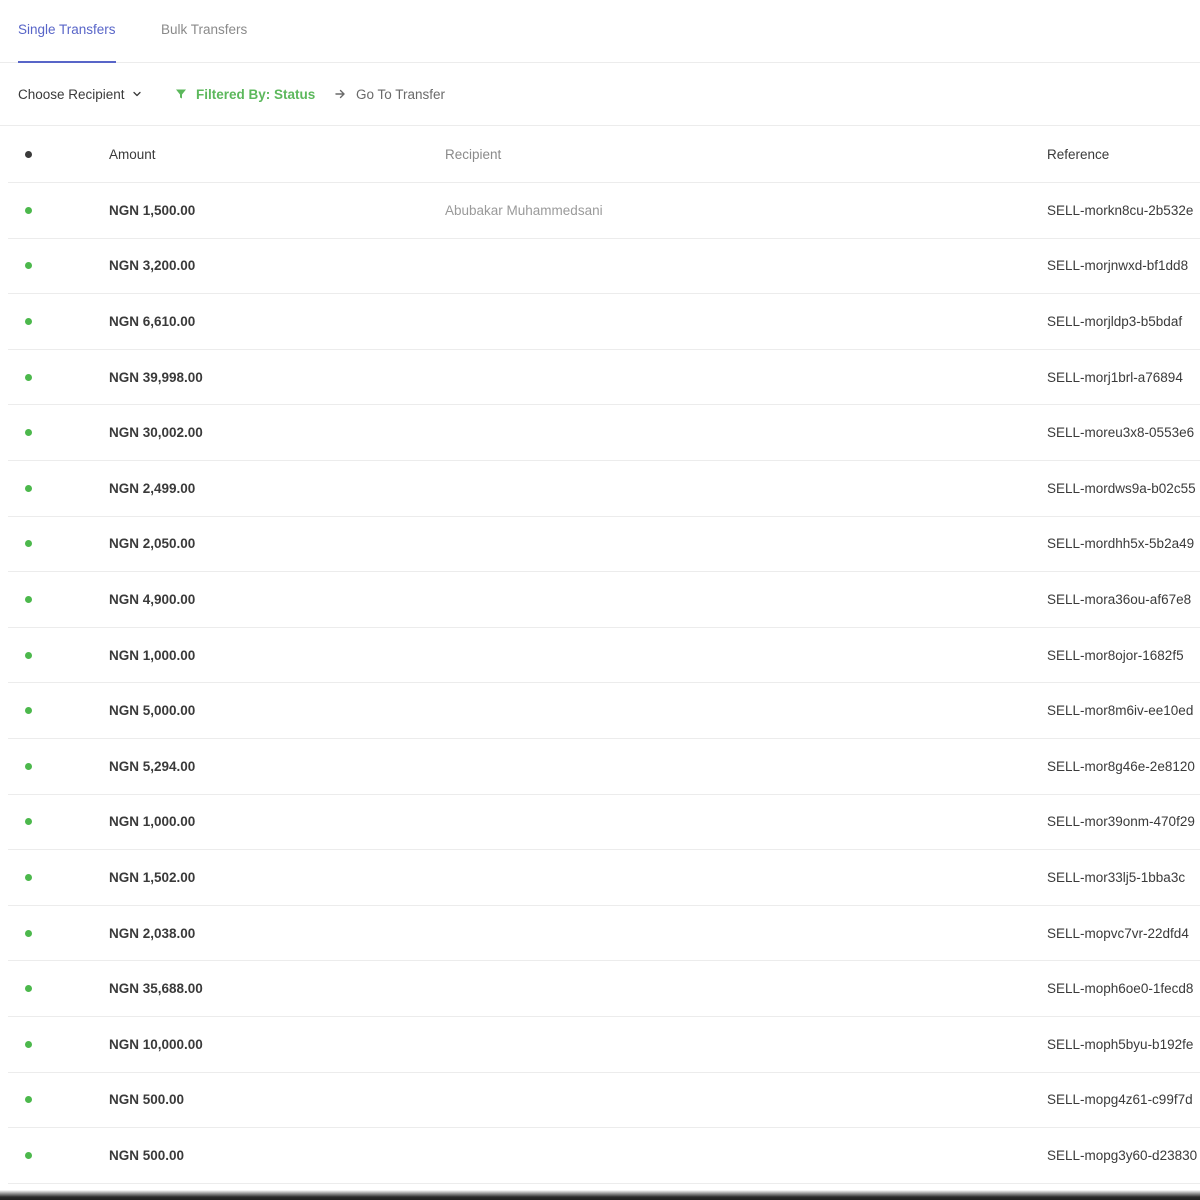  Describe the element at coordinates (1115, 321) in the screenshot. I see `reference-cell: SELL-morjldp3-b5bdaf` at that location.